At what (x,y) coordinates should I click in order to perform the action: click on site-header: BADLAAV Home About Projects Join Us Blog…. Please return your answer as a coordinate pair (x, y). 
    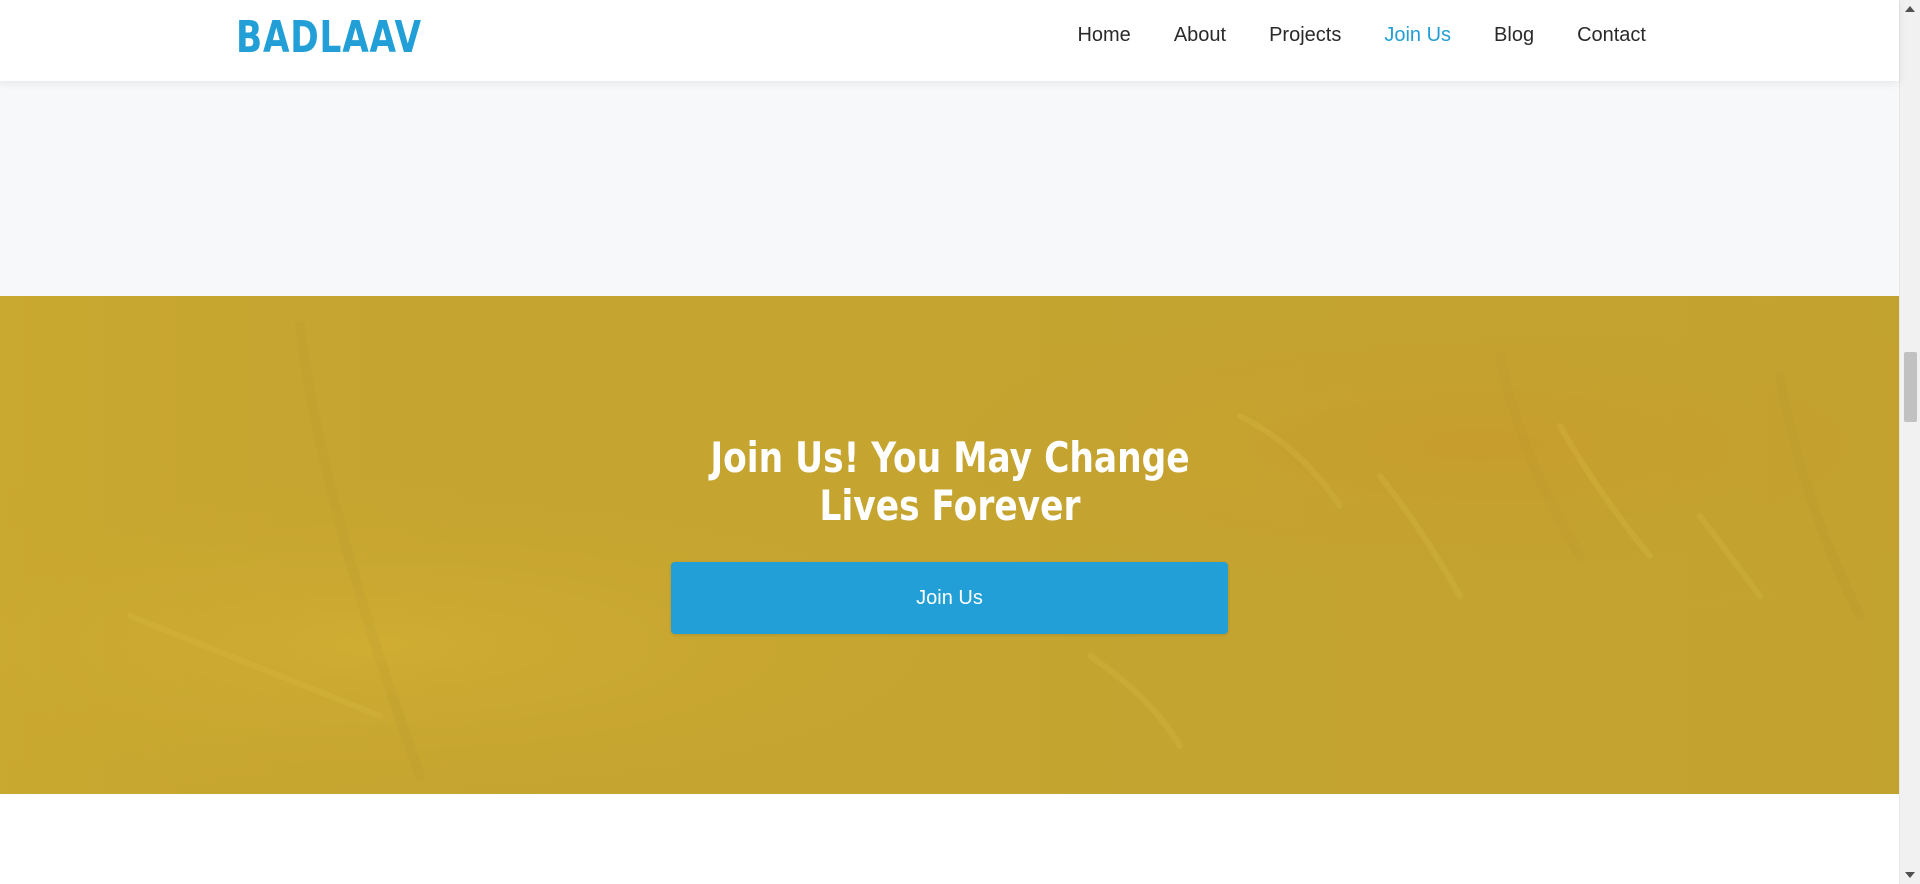
    Looking at the image, I should click on (949, 40).